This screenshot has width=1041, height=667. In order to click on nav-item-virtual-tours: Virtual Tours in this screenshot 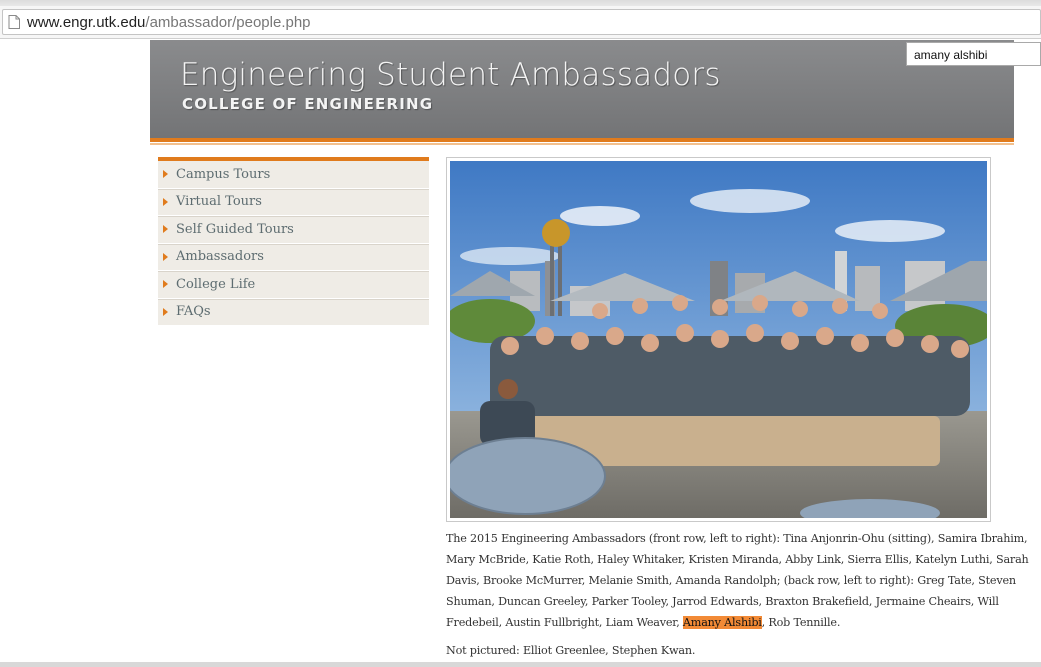, I will do `click(293, 202)`.